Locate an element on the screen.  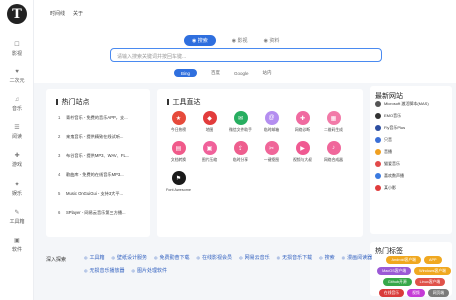
book-icon: ☰ is located at coordinates (17, 128).